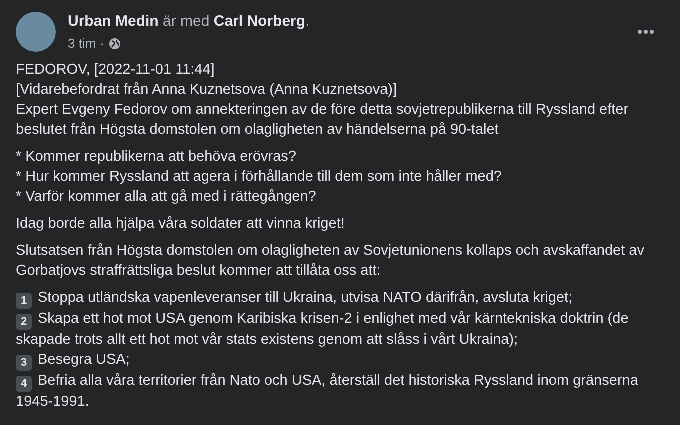 This screenshot has width=680, height=425. What do you see at coordinates (323, 120) in the screenshot?
I see `post-text: Expert Evgeny Fedorov om annekteringen av de före detta sovjetrepublikerna till Ryssland efter beslutet från Högsta domstolen om olagligheten av händelserna på 90-talet` at bounding box center [323, 120].